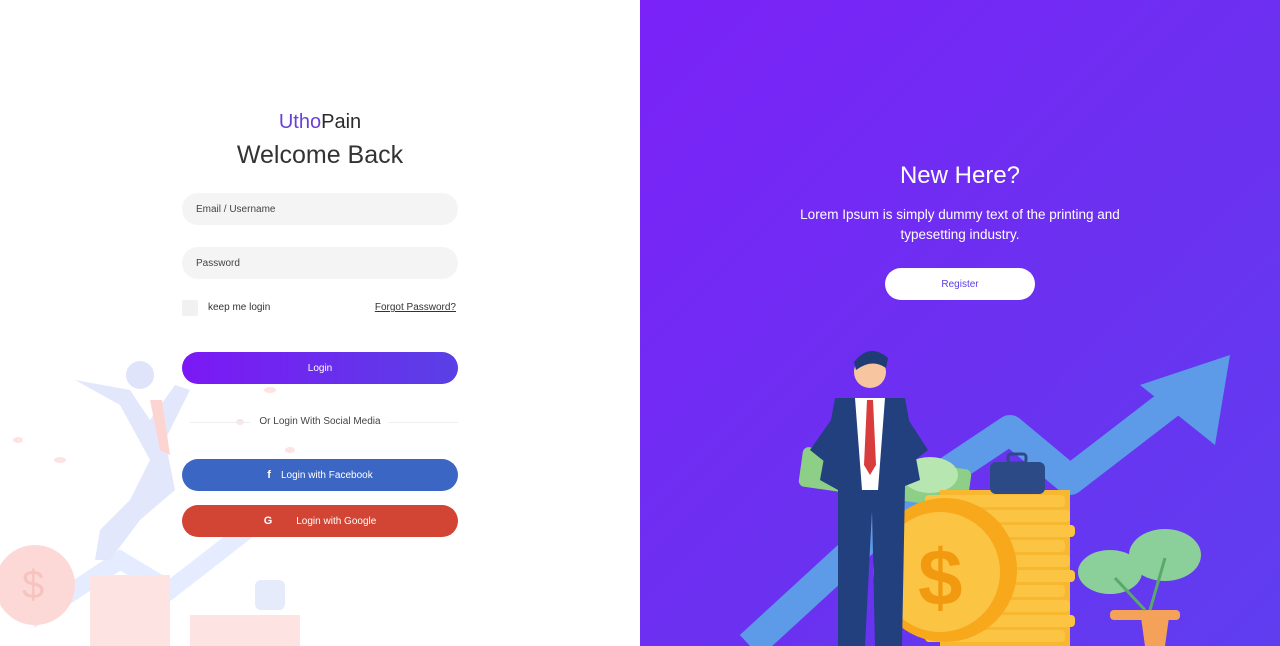  What do you see at coordinates (268, 521) in the screenshot?
I see `google-icon: G` at bounding box center [268, 521].